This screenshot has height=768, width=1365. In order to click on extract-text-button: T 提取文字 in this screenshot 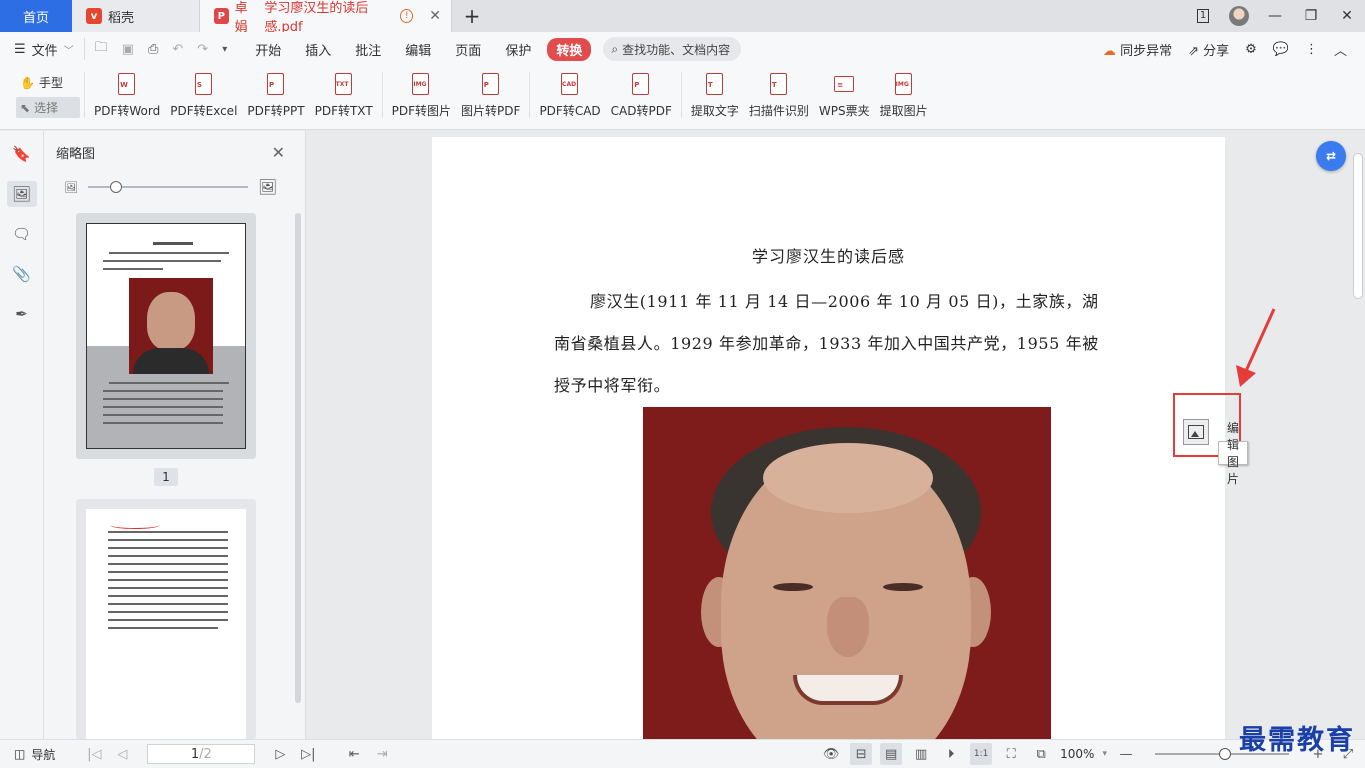, I will do `click(715, 95)`.